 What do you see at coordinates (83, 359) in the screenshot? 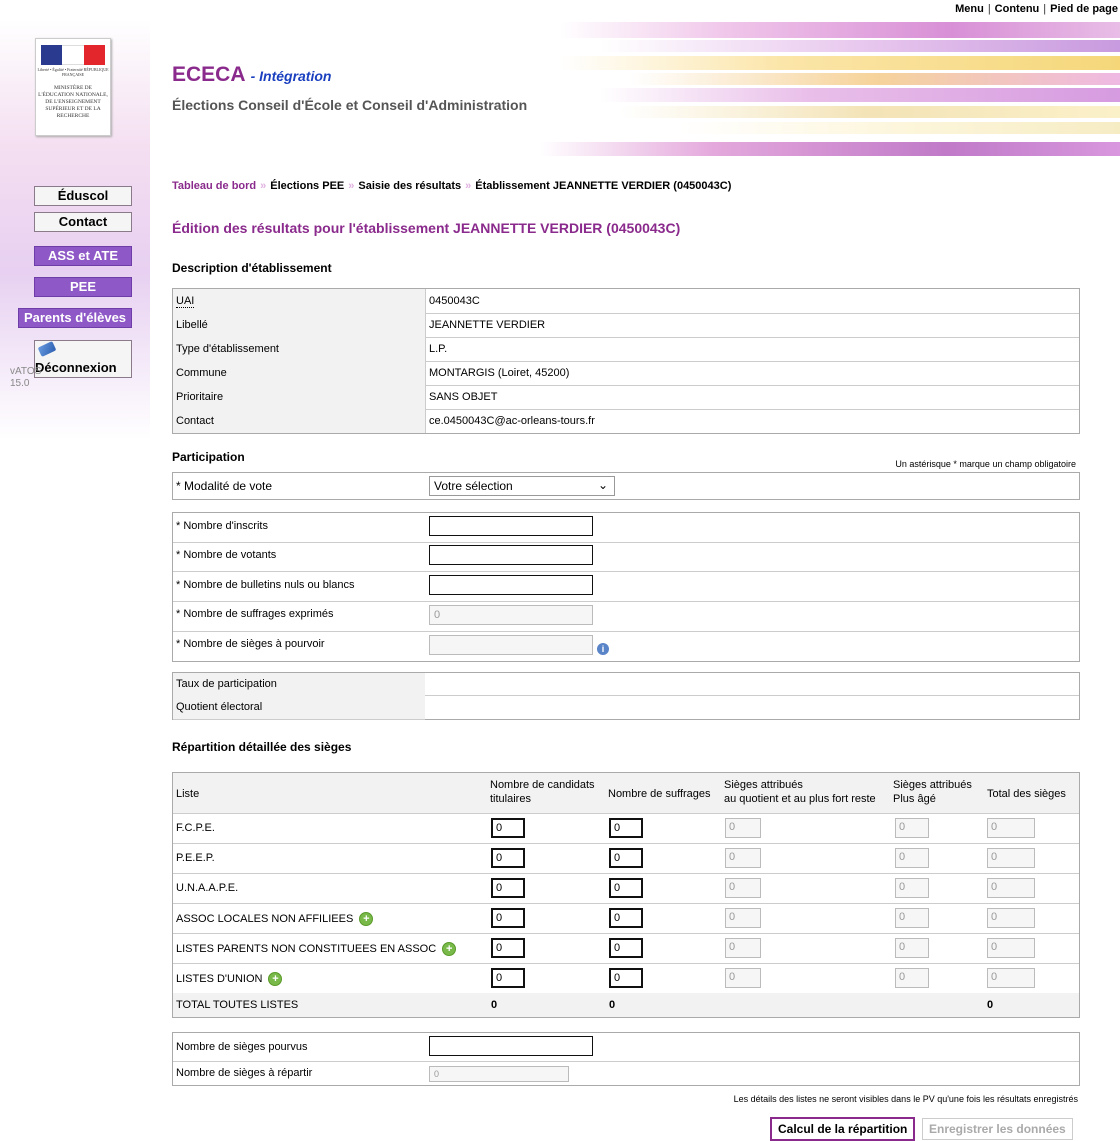
I see `logout-button: Déconnexion` at bounding box center [83, 359].